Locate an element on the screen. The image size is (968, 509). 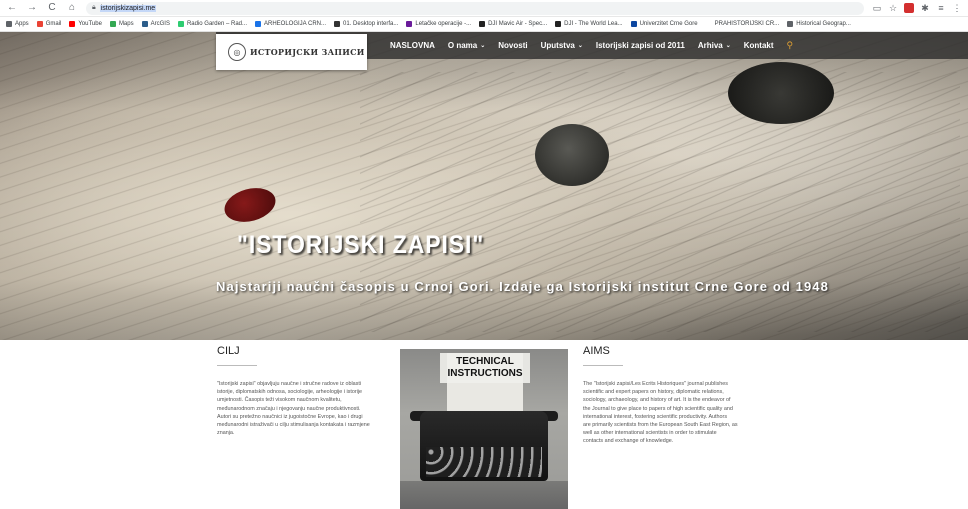
technical-instructions-label: TECHNICAL INSTRUCTIONS is located at coordinates (485, 368).